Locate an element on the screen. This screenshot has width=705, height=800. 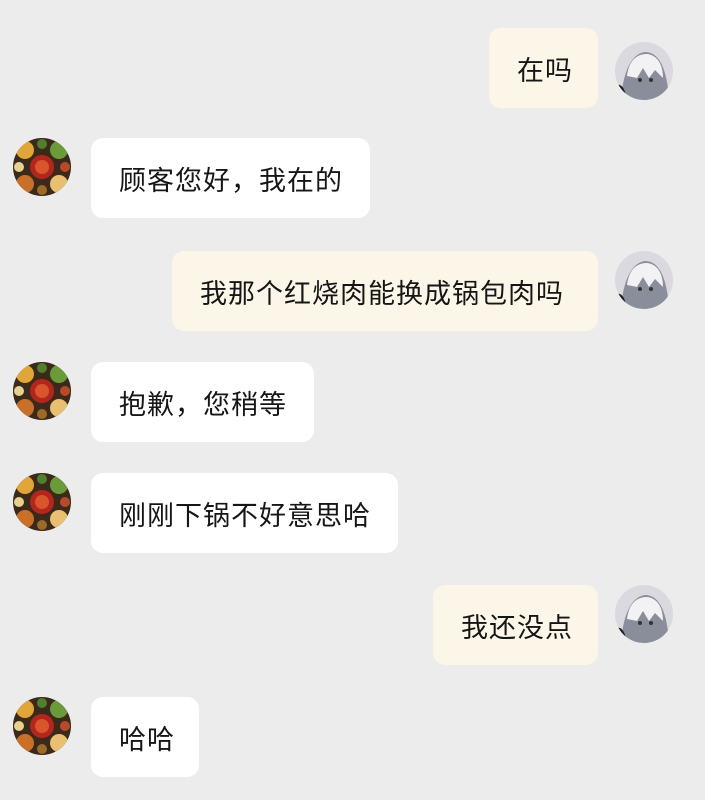
chat-bubble-incoming: 抱歉，您稍等 is located at coordinates (202, 402).